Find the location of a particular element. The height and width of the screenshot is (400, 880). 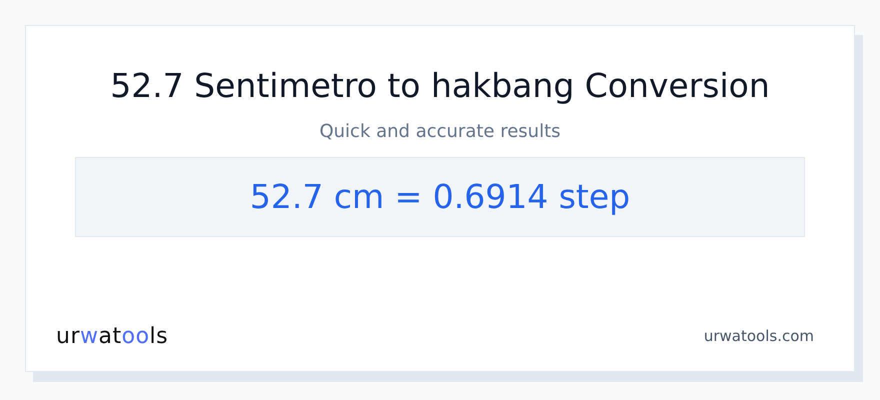

site-url: urwatools.com is located at coordinates (759, 337).